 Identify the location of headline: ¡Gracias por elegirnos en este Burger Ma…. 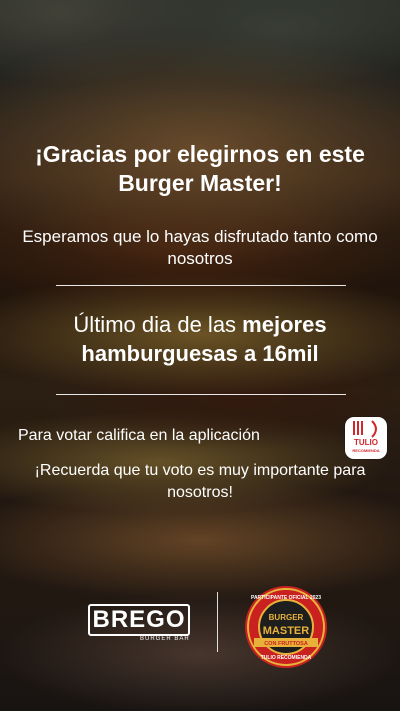
(200, 168).